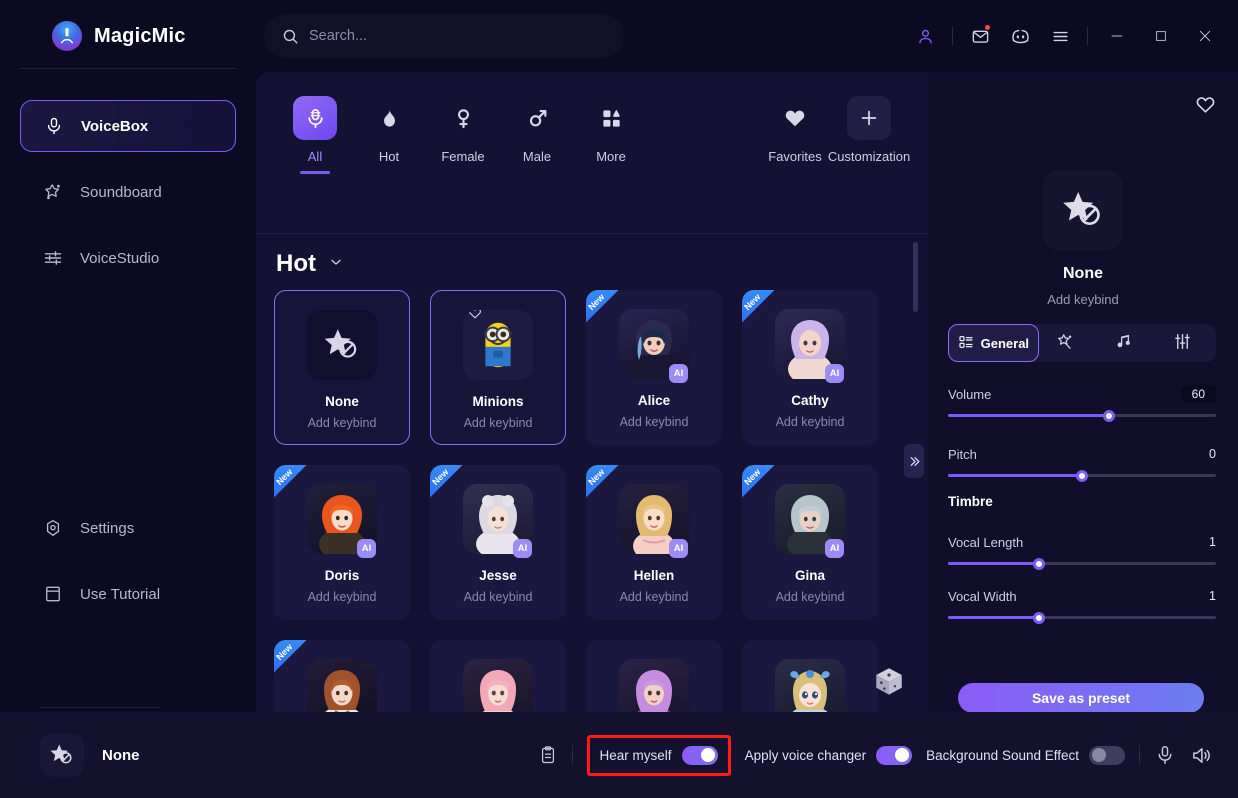 The image size is (1238, 798). I want to click on voice-card-hellen: New AI Hellen Add keybind, so click(654, 542).